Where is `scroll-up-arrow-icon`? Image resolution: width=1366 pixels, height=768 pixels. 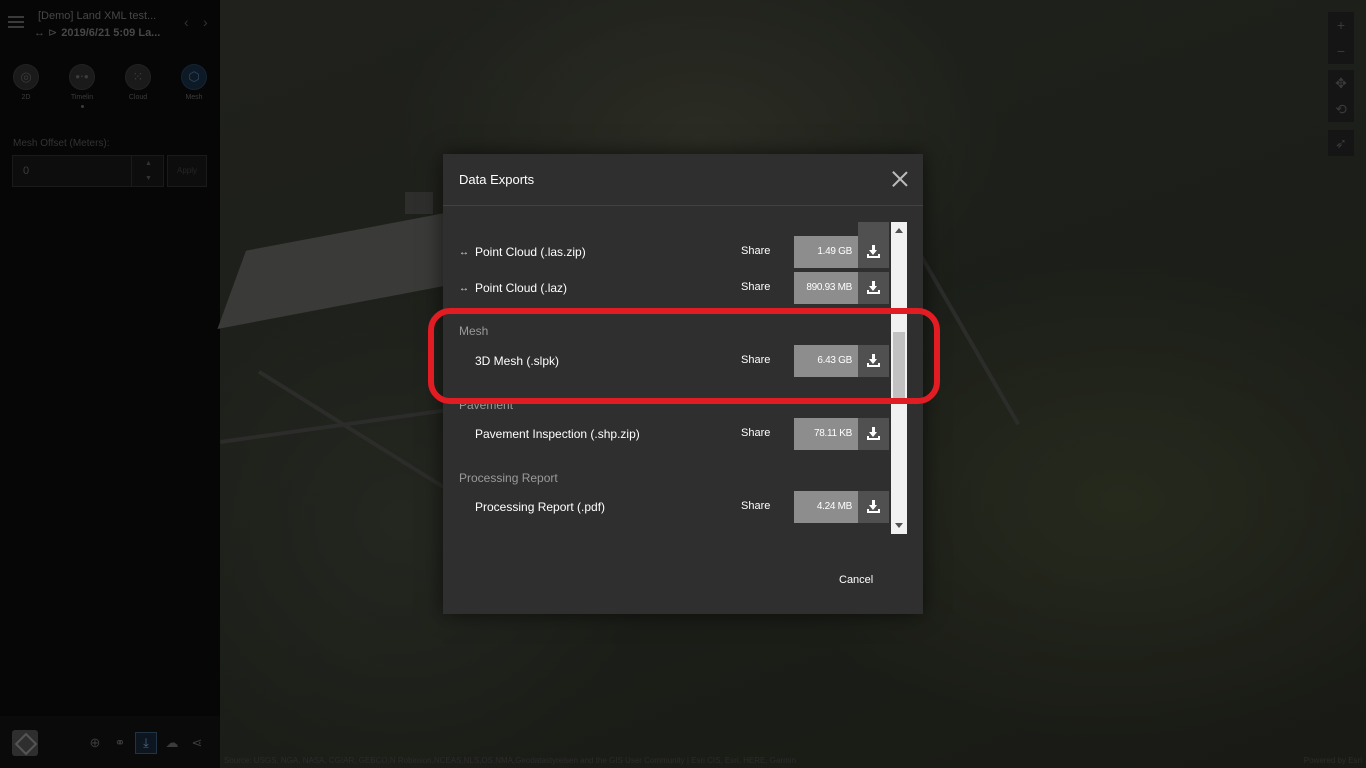
scroll-up-arrow-icon is located at coordinates (899, 230).